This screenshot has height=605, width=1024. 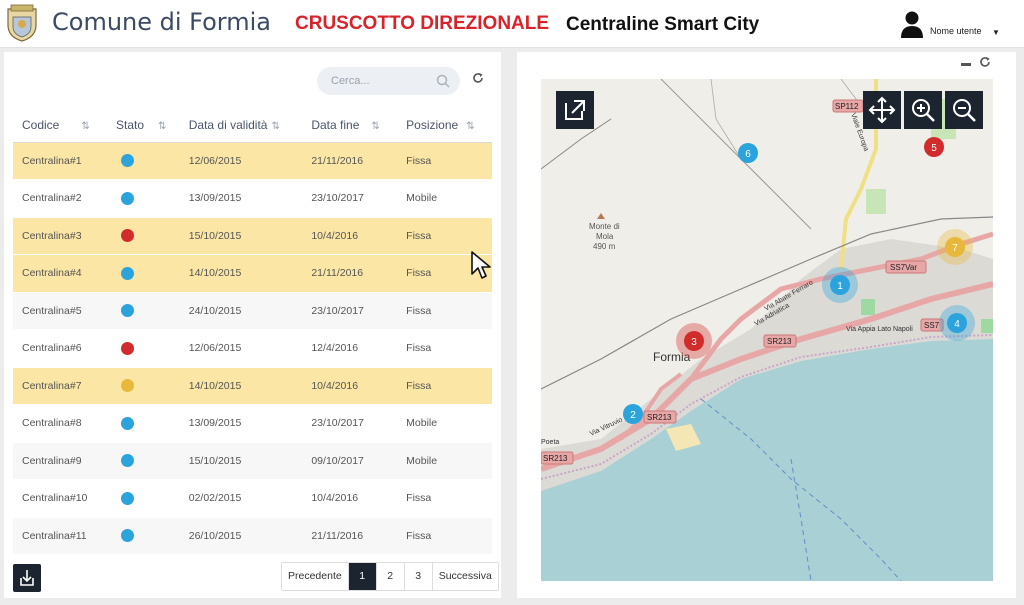 What do you see at coordinates (252, 498) in the screenshot?
I see `table-row: Centralina#10 02/02/2015 10/4/2016 Fissa` at bounding box center [252, 498].